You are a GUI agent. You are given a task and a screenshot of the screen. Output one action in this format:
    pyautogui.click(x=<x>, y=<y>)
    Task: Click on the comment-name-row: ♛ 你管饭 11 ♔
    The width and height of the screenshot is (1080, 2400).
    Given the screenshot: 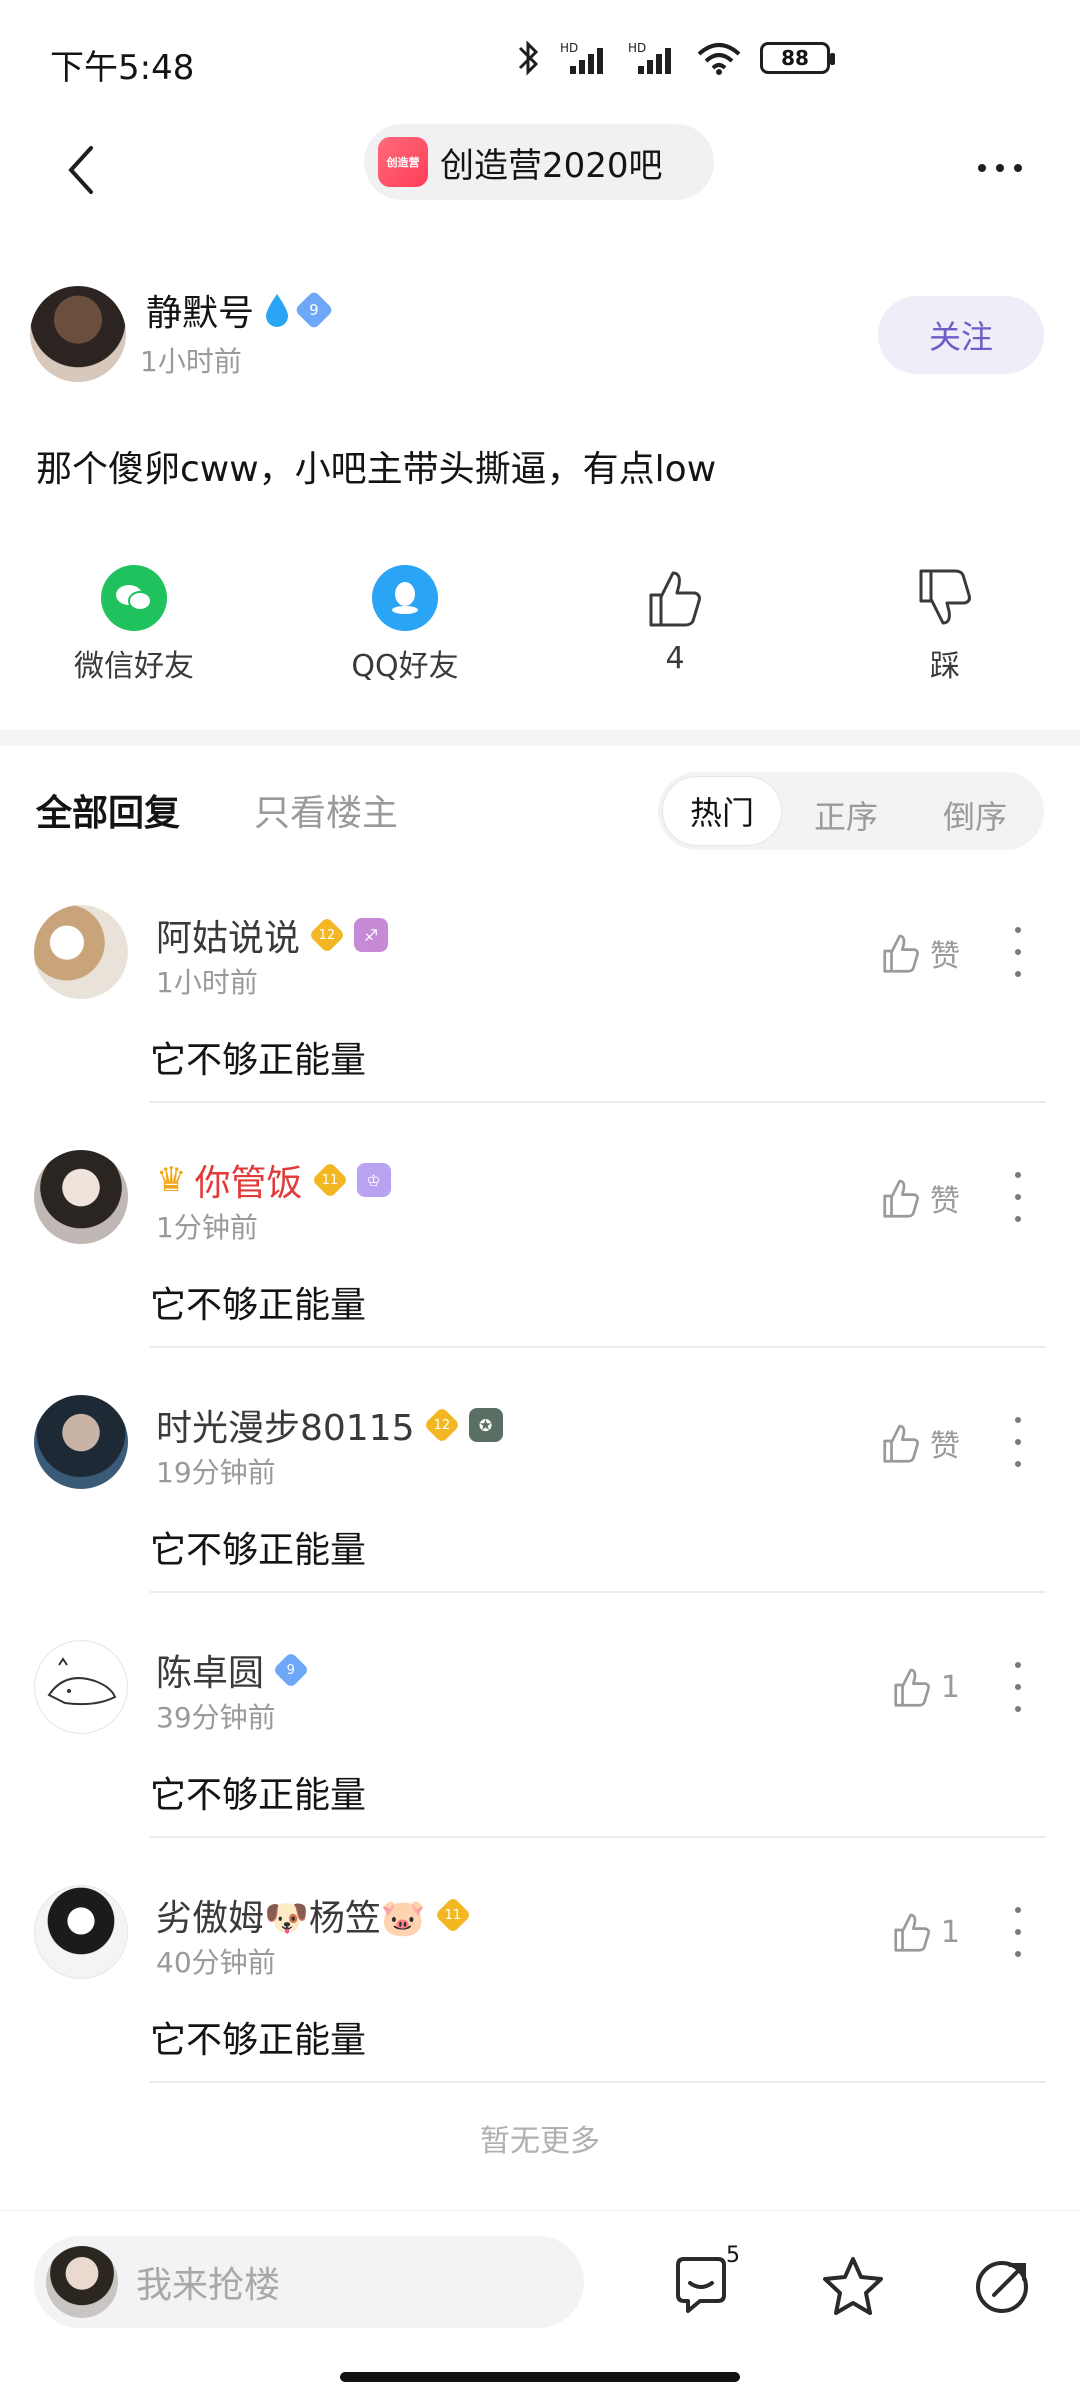 What is the action you would take?
    pyautogui.click(x=273, y=1180)
    